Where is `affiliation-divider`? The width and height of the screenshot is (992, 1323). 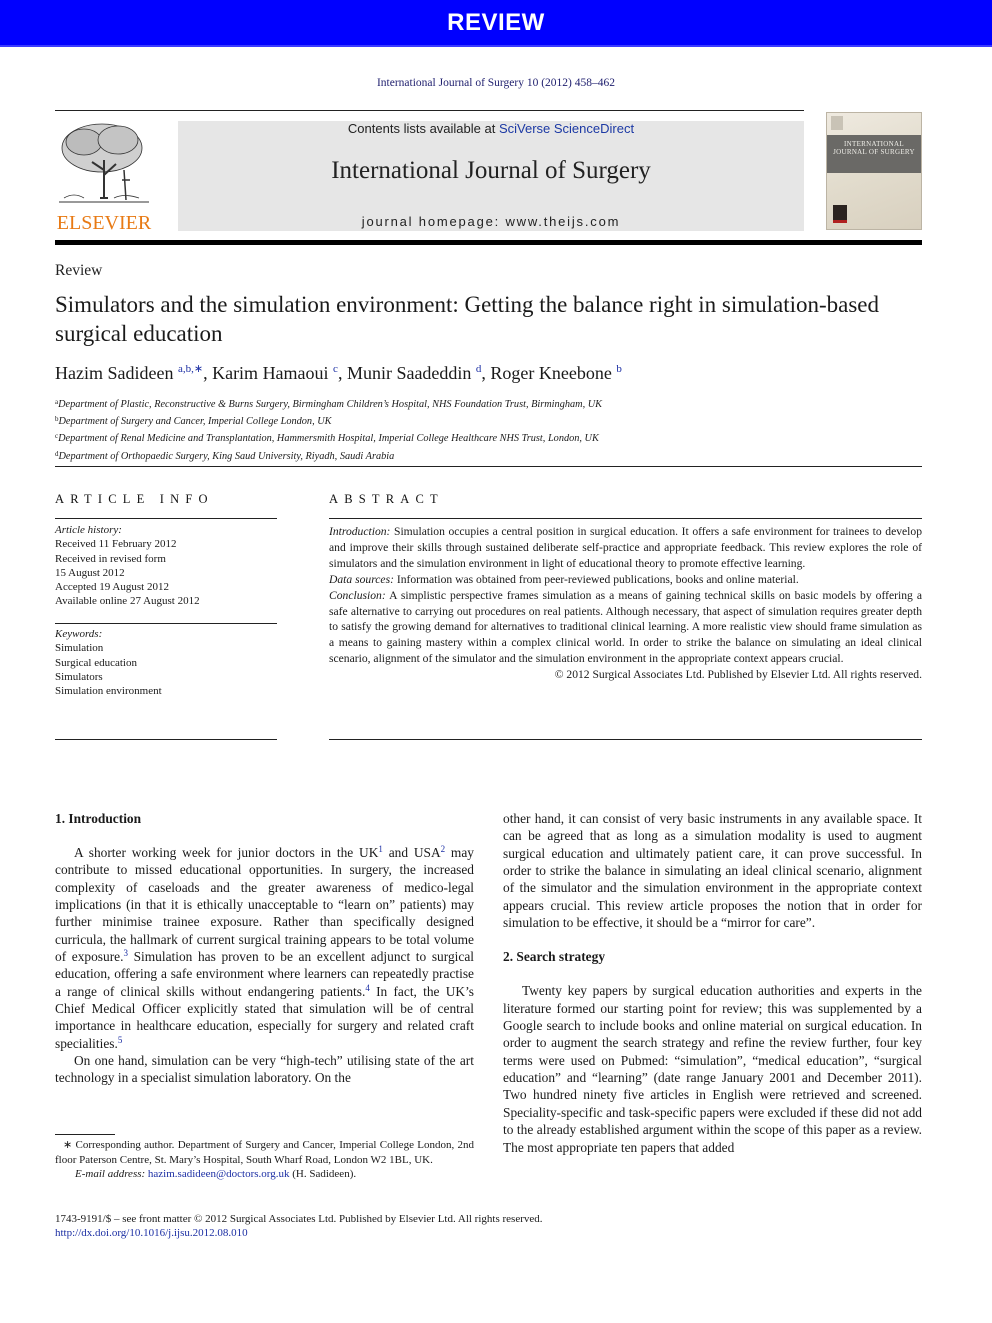 affiliation-divider is located at coordinates (488, 466).